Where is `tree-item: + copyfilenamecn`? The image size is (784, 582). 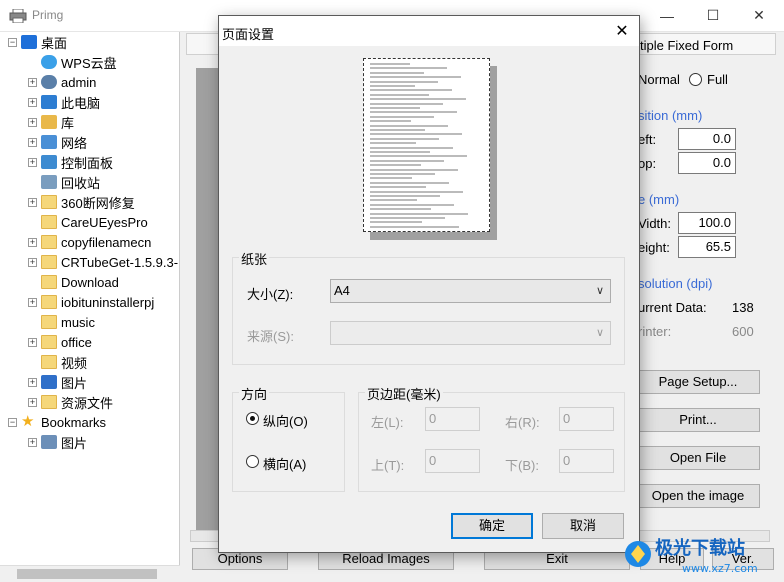
tree-item: + copyfilenamecn is located at coordinates (89, 242).